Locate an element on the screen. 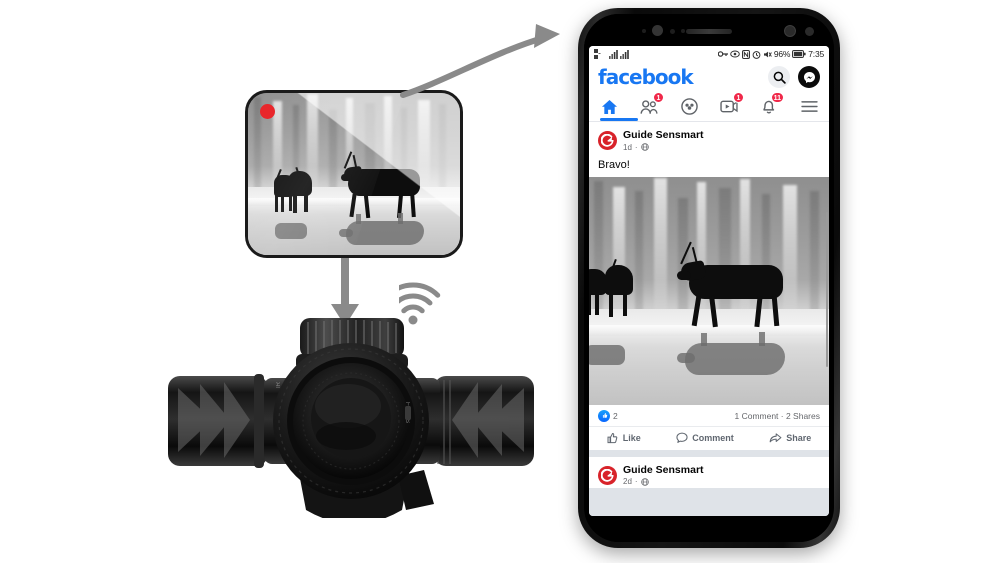 The height and width of the screenshot is (563, 1000). vpn-key-icon is located at coordinates (722, 54).